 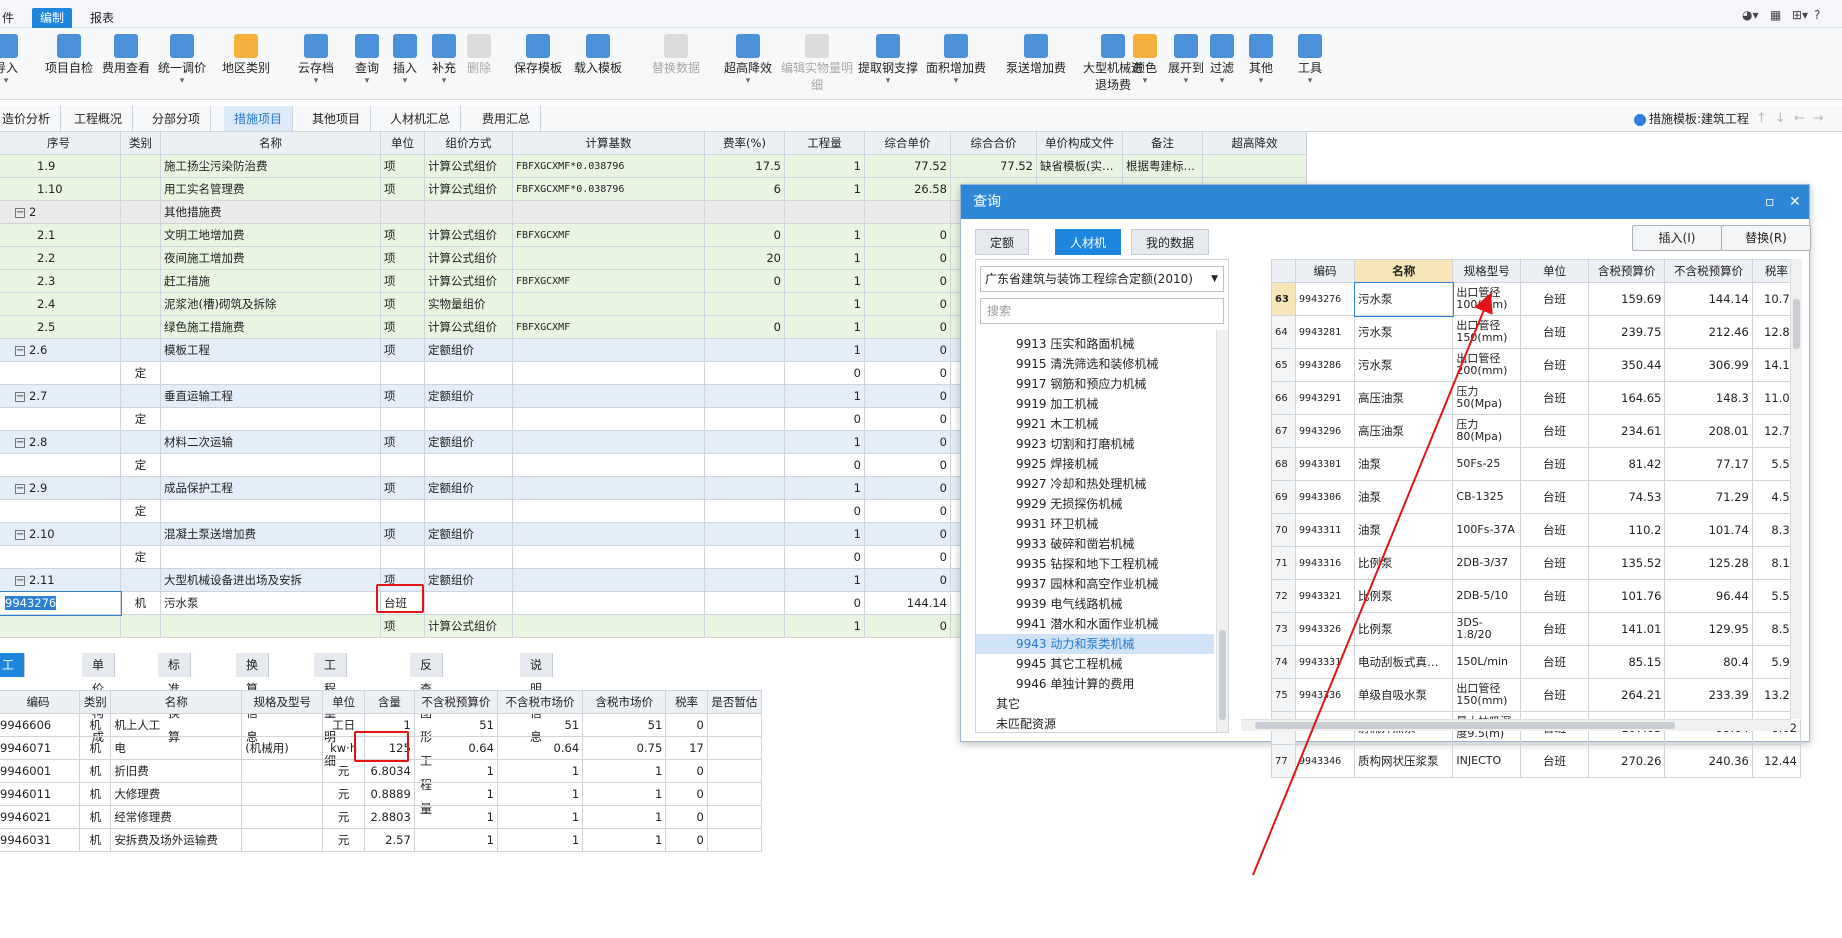 I want to click on red-arrow-annotation, so click(x=1372, y=584).